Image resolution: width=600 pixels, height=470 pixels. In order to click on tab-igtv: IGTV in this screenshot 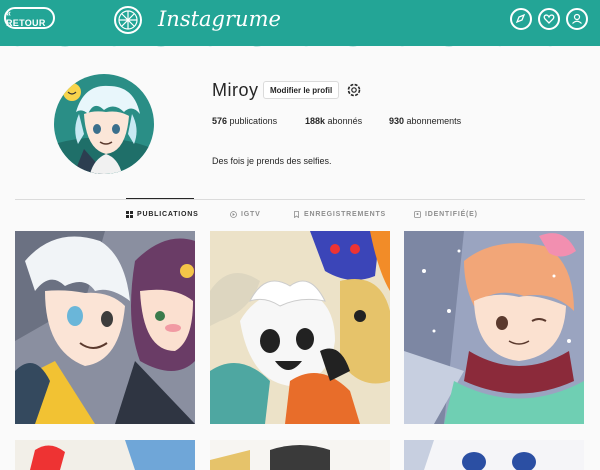, I will do `click(245, 214)`.